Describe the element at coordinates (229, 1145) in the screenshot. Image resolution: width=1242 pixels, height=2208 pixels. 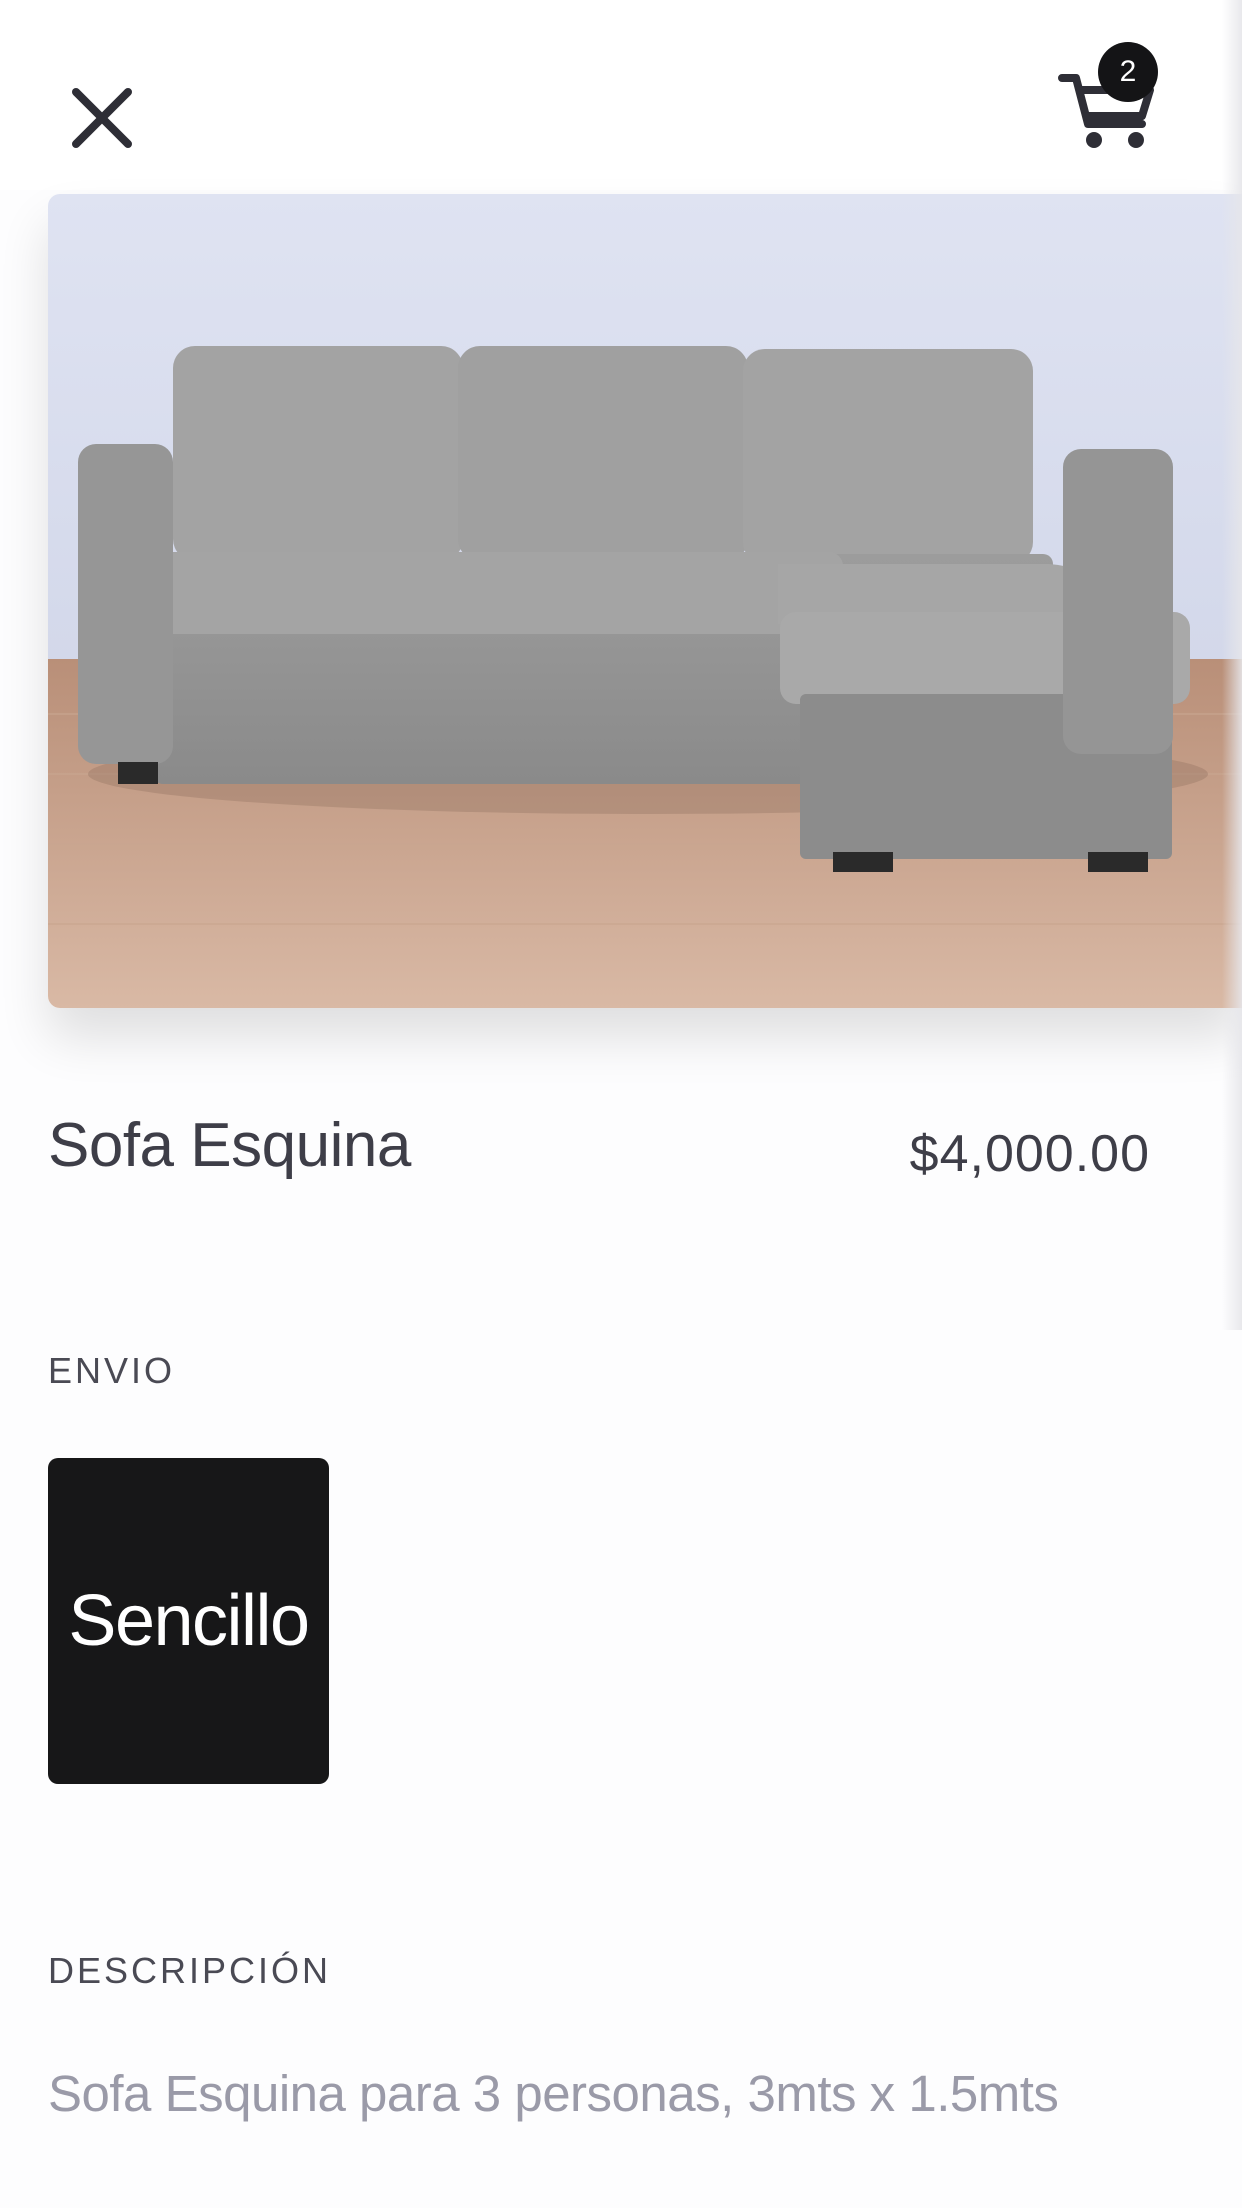
I see `product-title: Sofa Esquina` at that location.